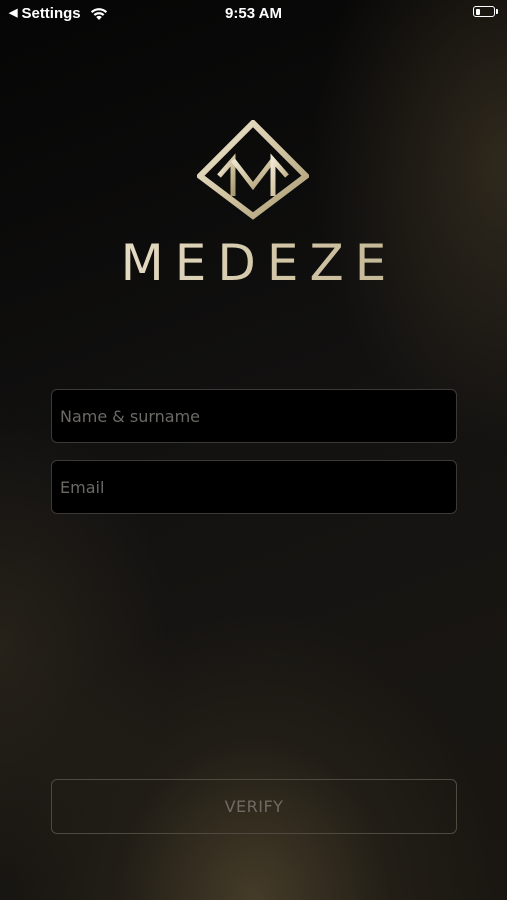 This screenshot has width=507, height=900. Describe the element at coordinates (254, 416) in the screenshot. I see `name-surname-input` at that location.